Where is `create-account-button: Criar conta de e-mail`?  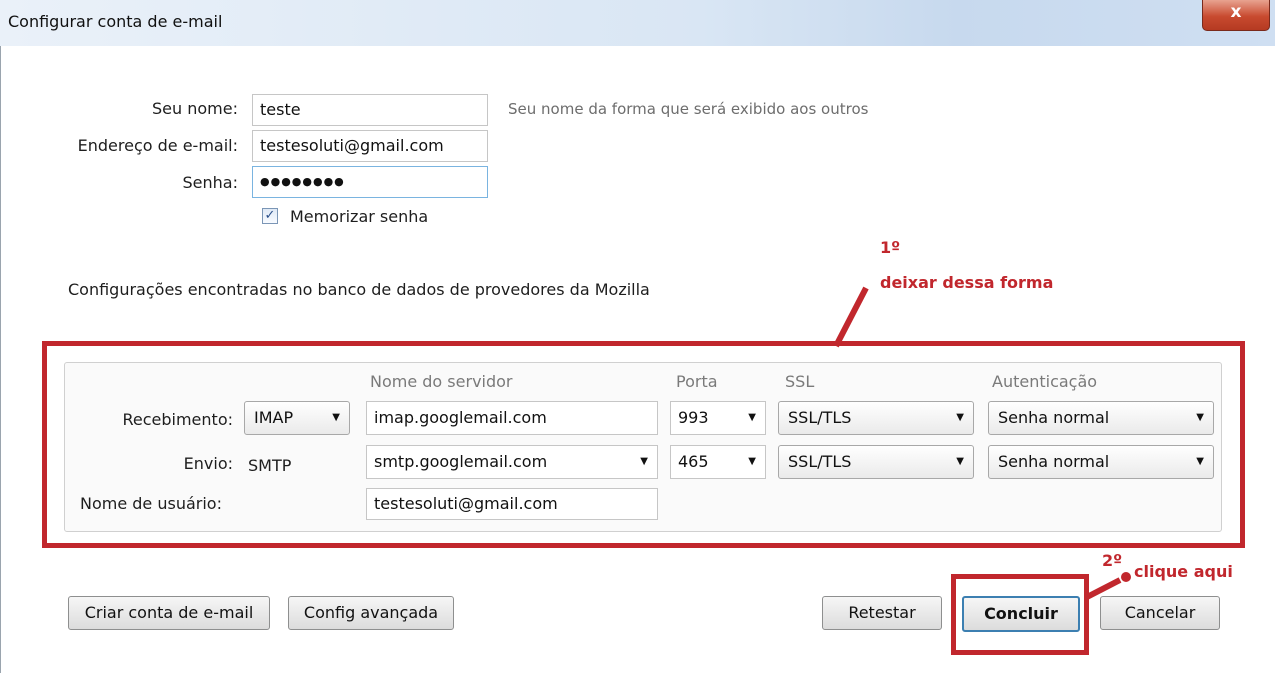 create-account-button: Criar conta de e-mail is located at coordinates (169, 613).